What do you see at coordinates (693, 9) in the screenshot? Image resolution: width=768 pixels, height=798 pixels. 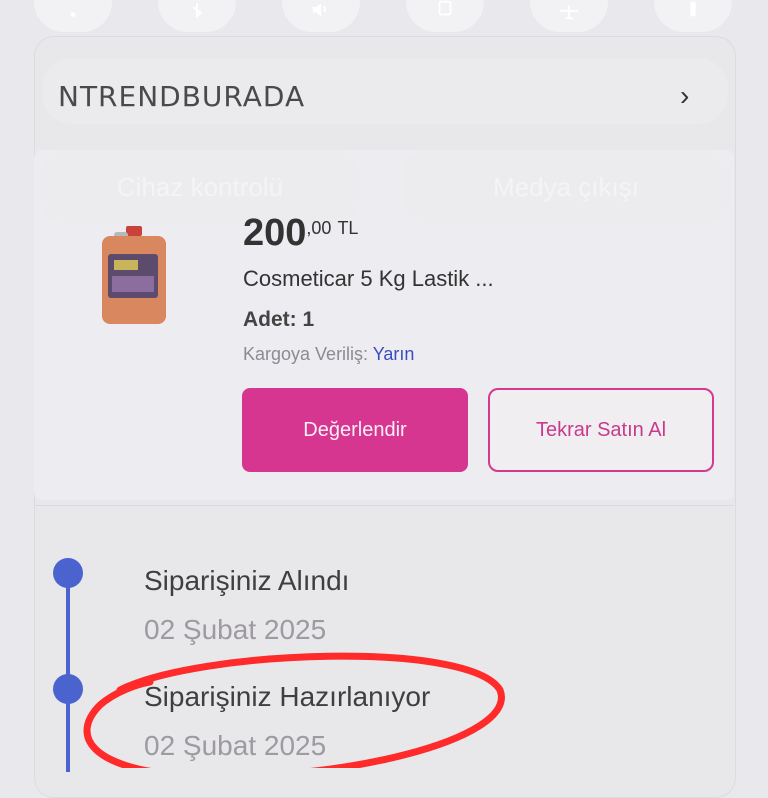 I see `flashlight-icon` at bounding box center [693, 9].